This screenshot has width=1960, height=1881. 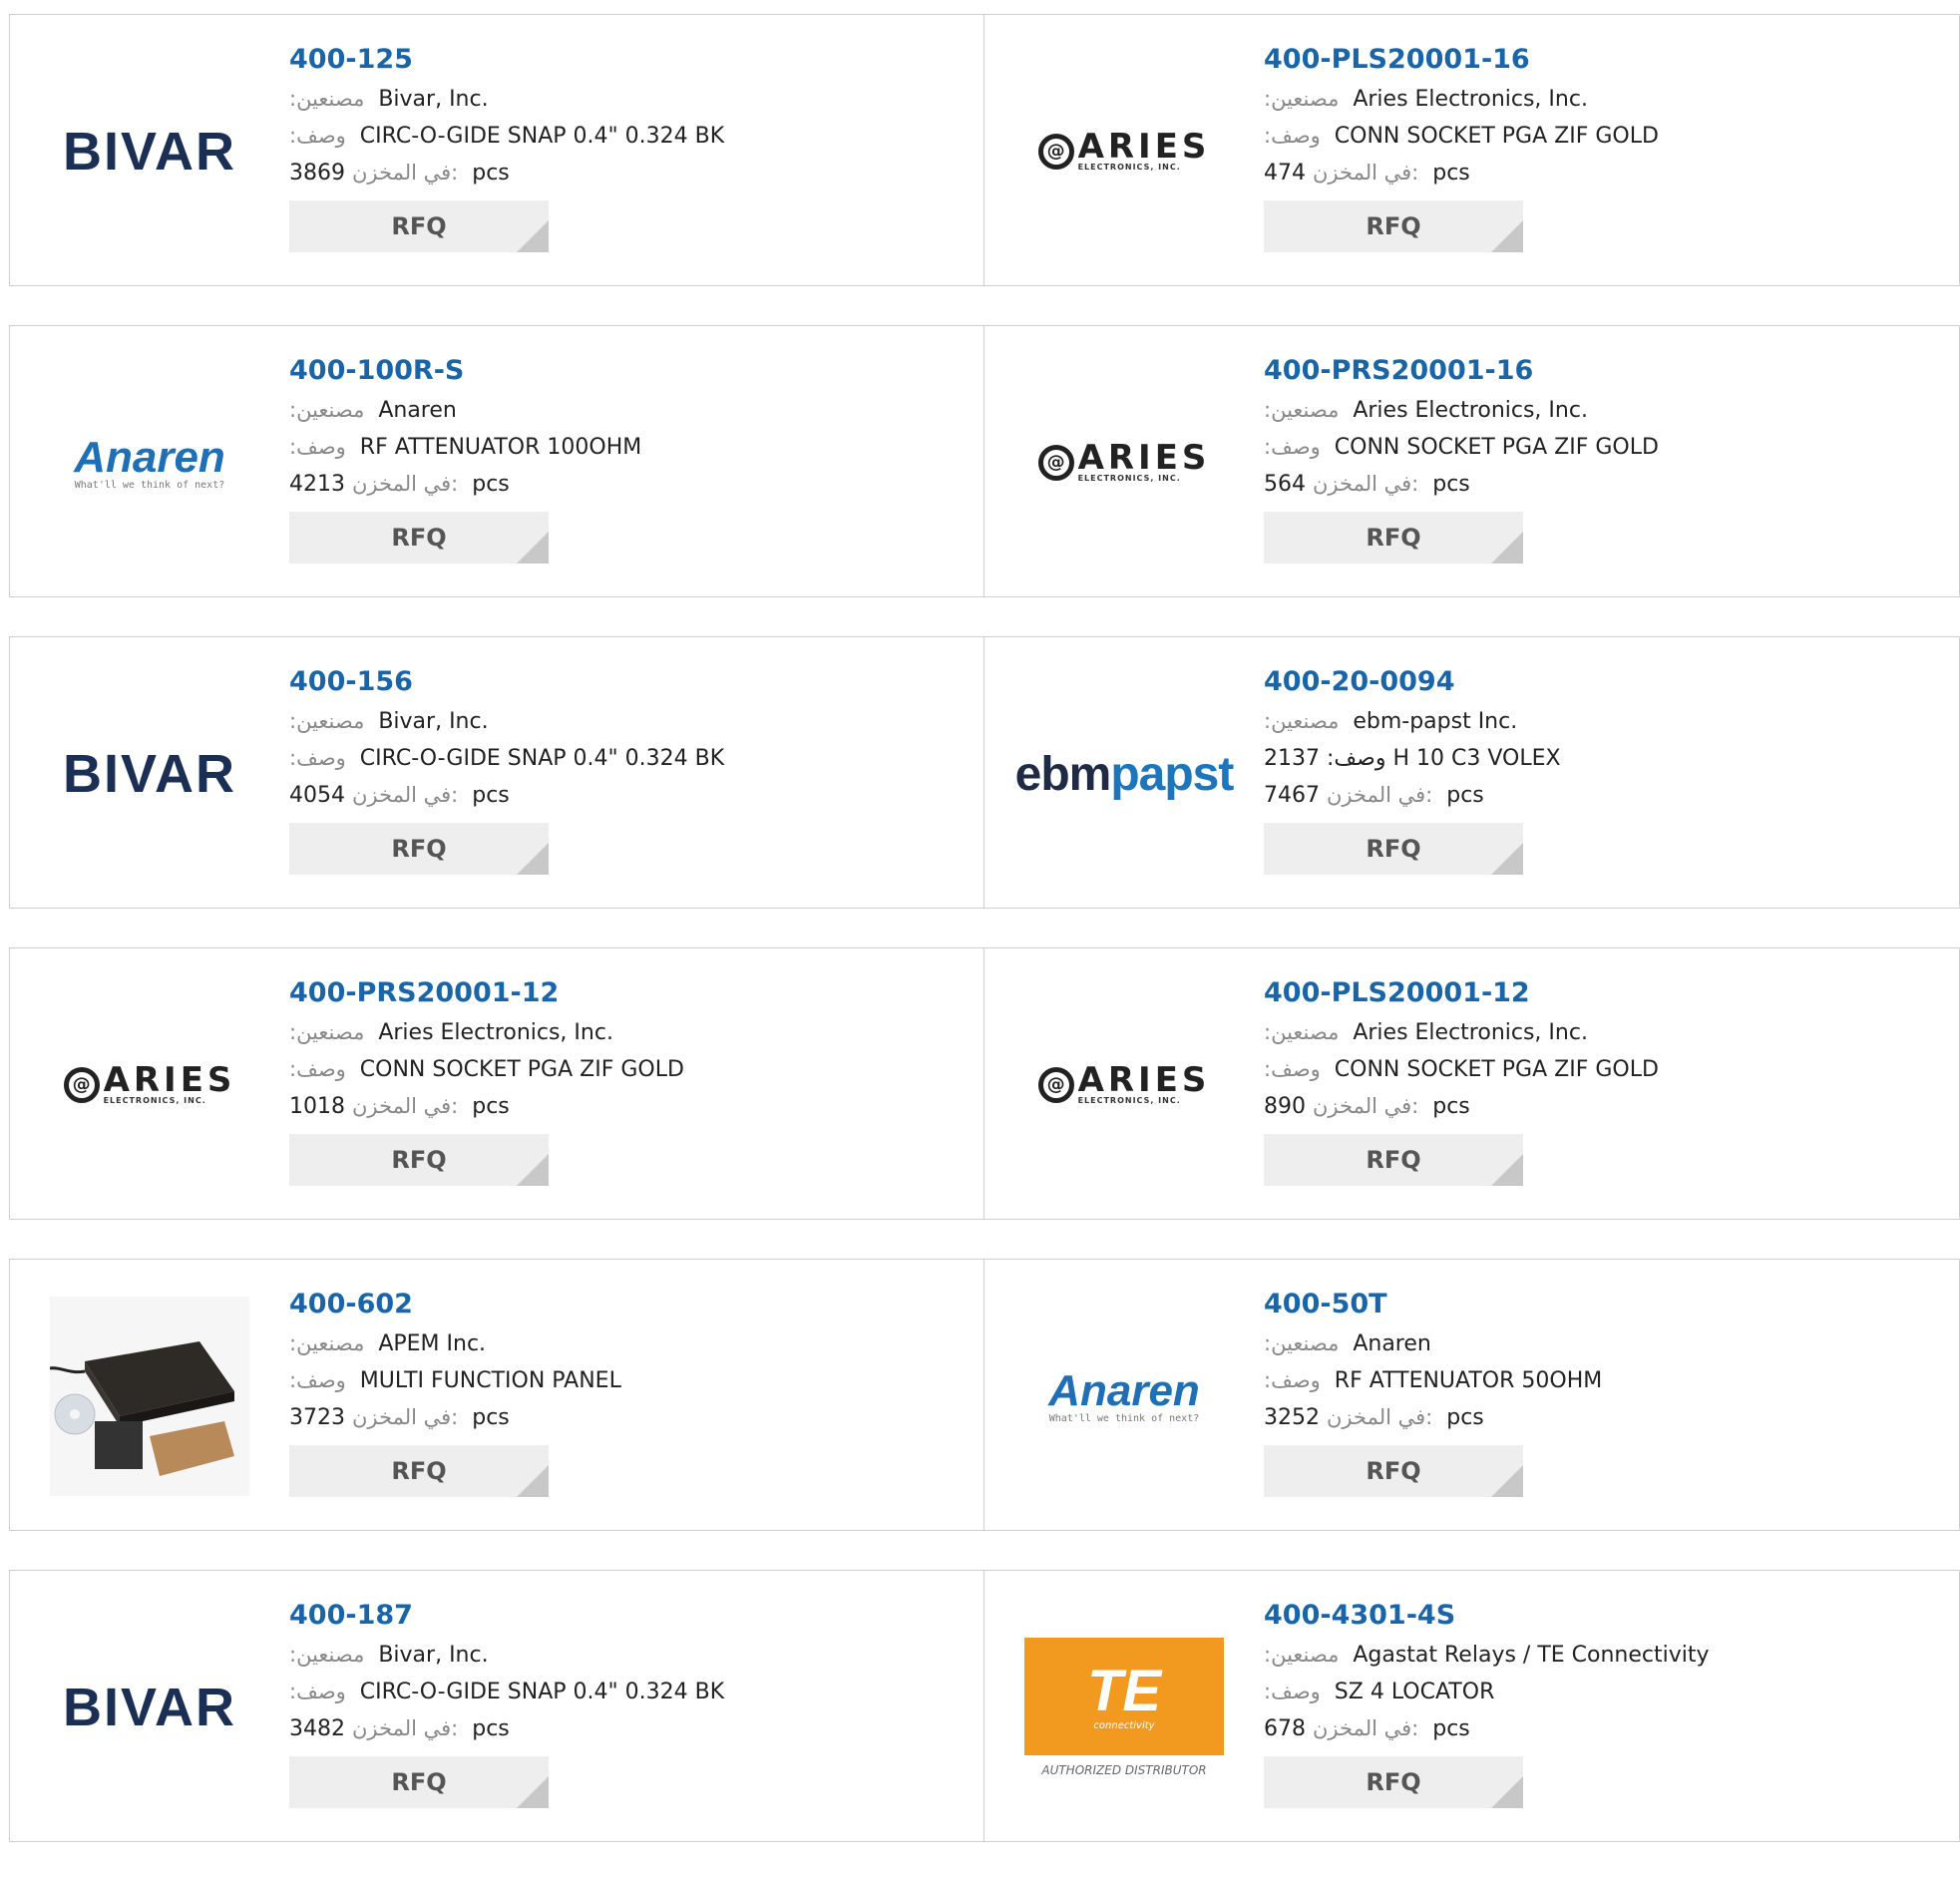 I want to click on anaren-logo: Anaren What'll we think of next?, so click(x=150, y=463).